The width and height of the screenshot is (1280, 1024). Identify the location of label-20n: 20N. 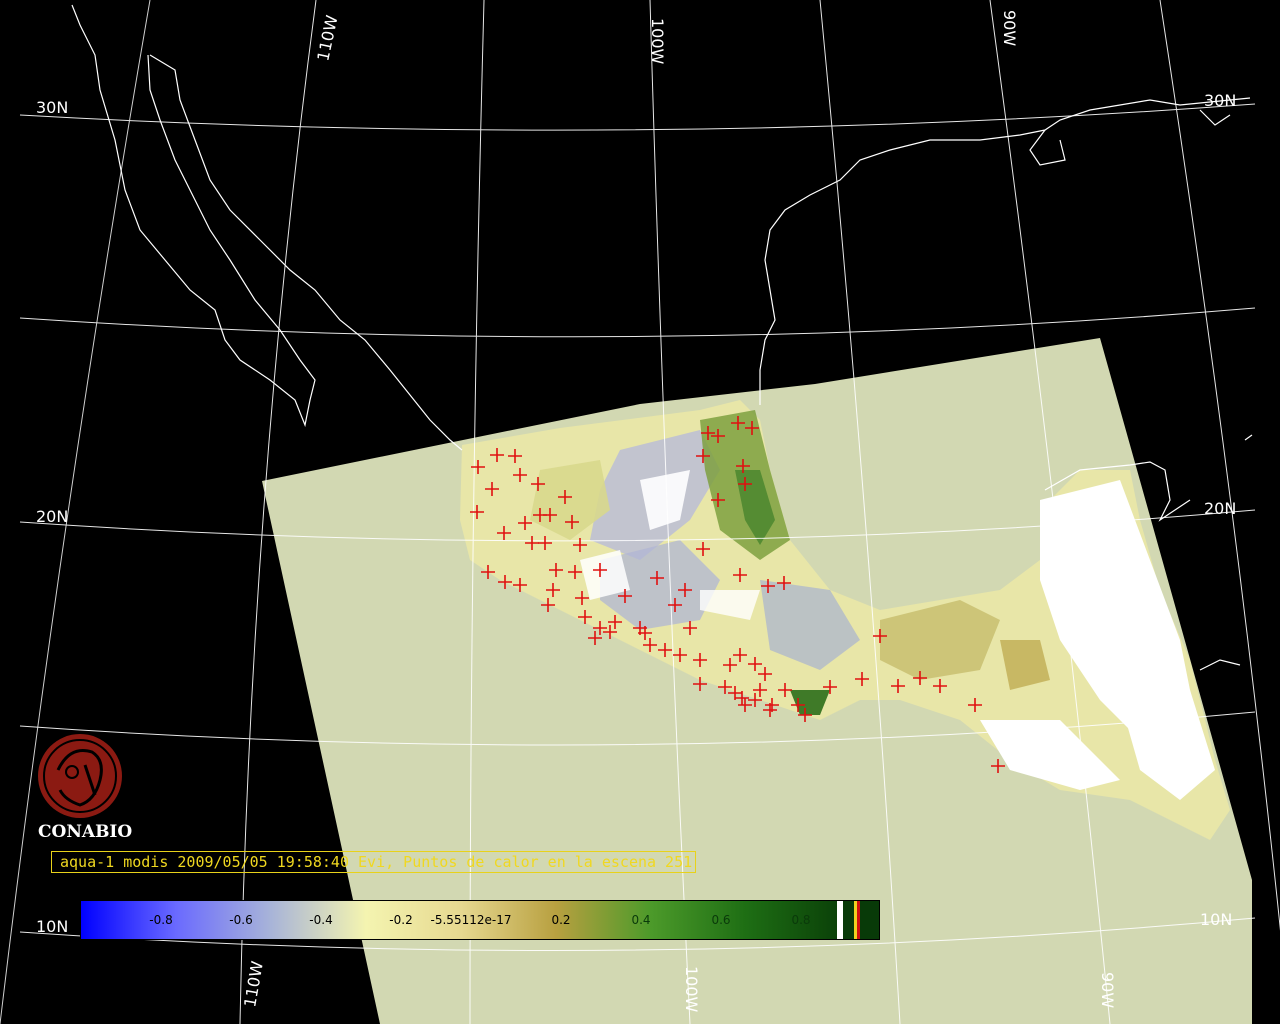
(52, 516).